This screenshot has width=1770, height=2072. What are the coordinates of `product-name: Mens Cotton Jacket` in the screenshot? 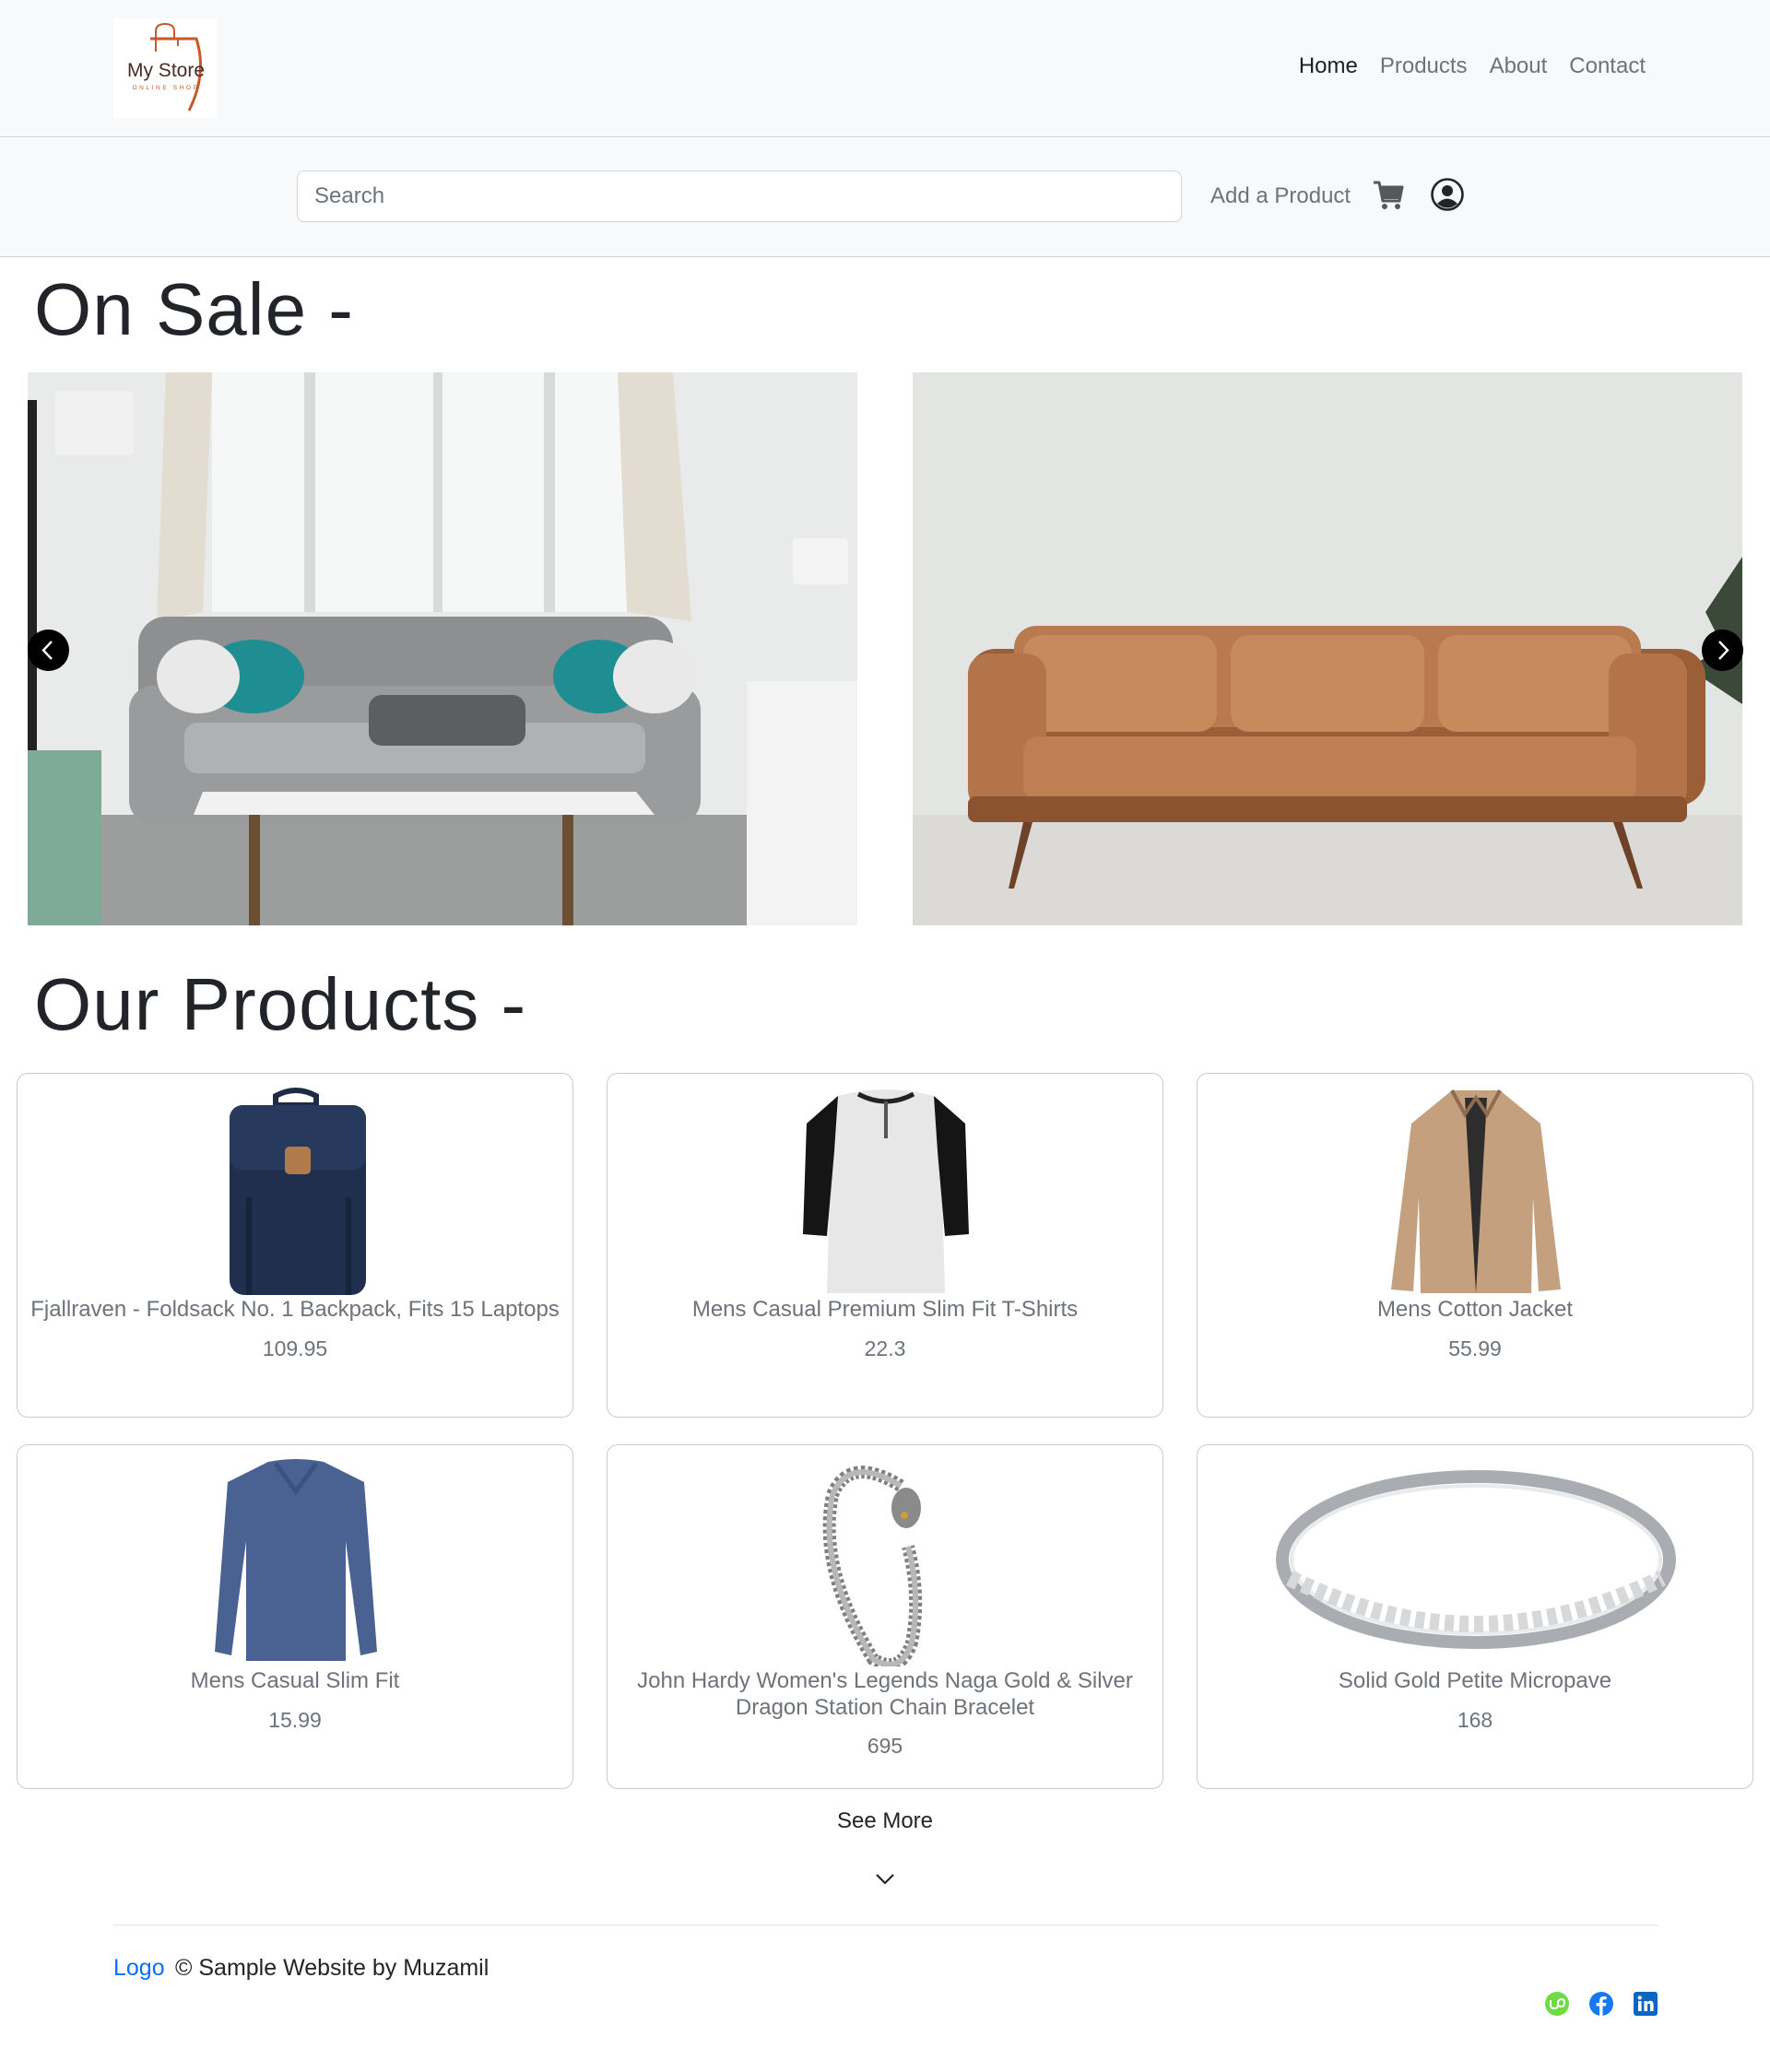 It's located at (1475, 1309).